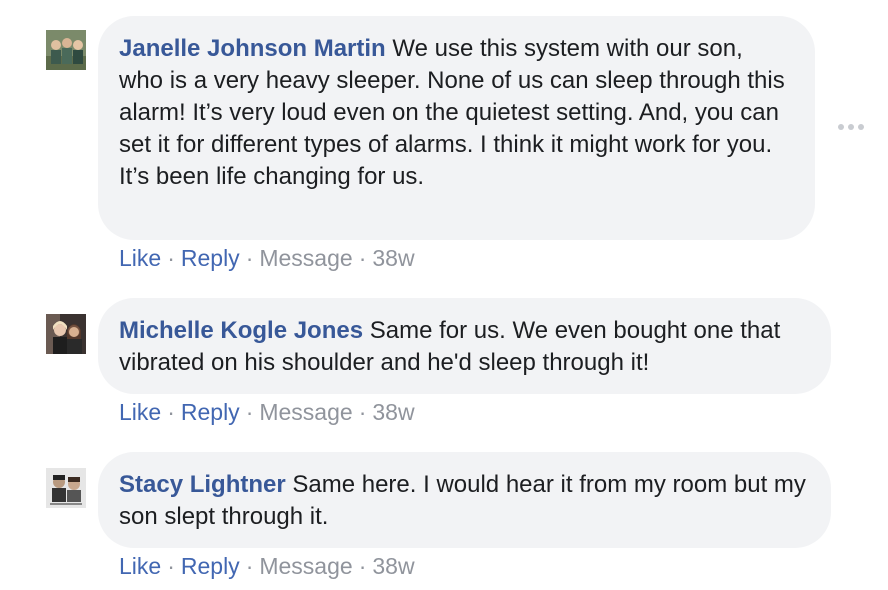 The image size is (888, 590). I want to click on avatar-michelle, so click(66, 334).